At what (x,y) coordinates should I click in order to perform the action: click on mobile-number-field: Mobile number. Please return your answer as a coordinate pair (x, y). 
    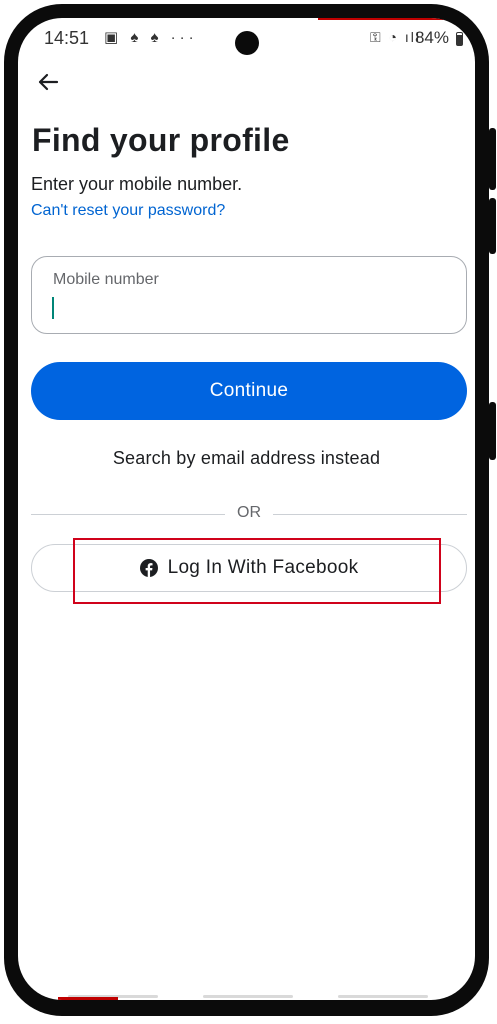
    Looking at the image, I should click on (249, 295).